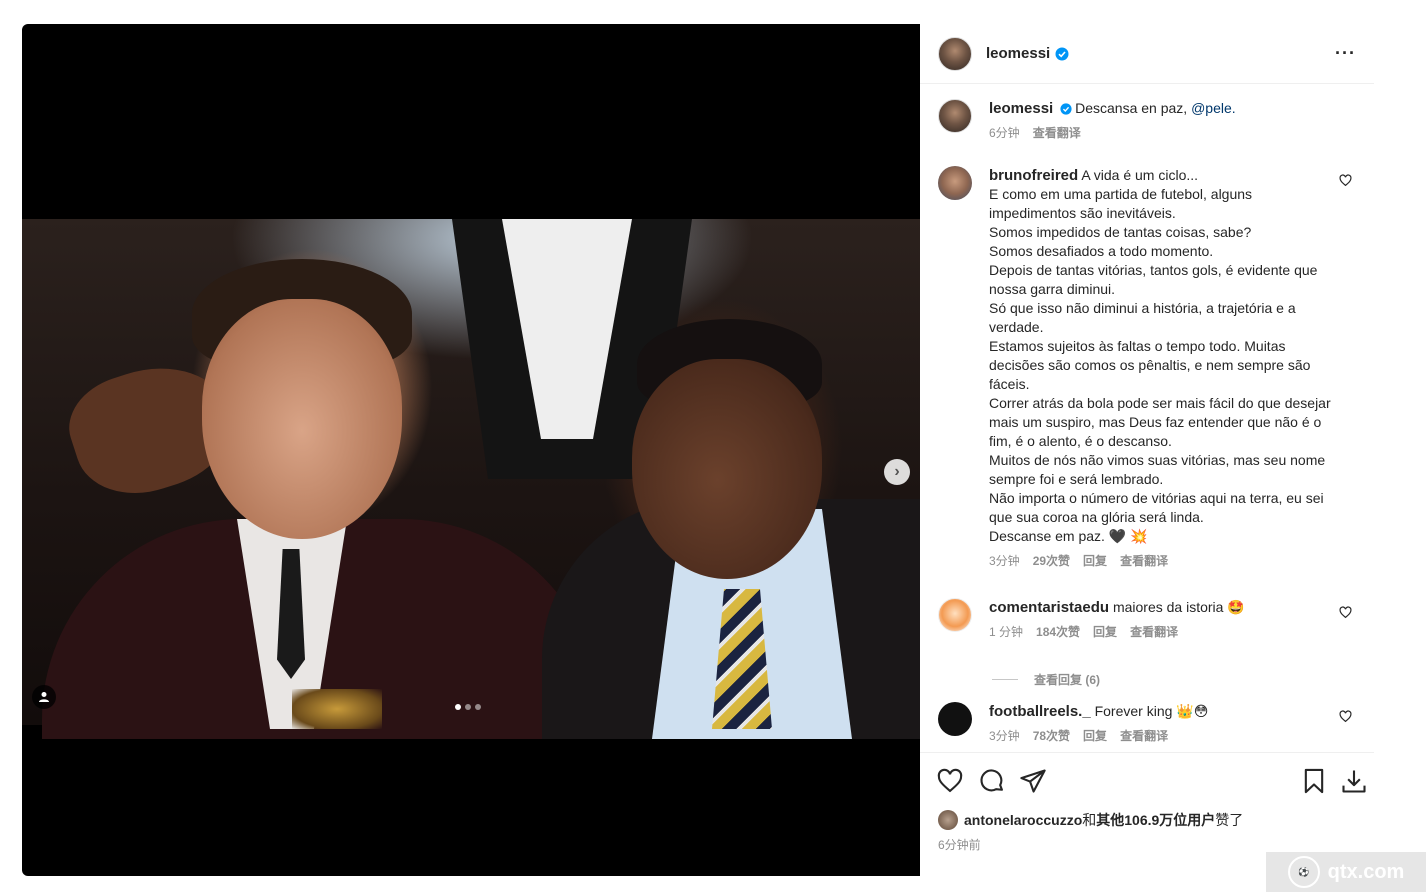  I want to click on likes-connector: 和, so click(1089, 820).